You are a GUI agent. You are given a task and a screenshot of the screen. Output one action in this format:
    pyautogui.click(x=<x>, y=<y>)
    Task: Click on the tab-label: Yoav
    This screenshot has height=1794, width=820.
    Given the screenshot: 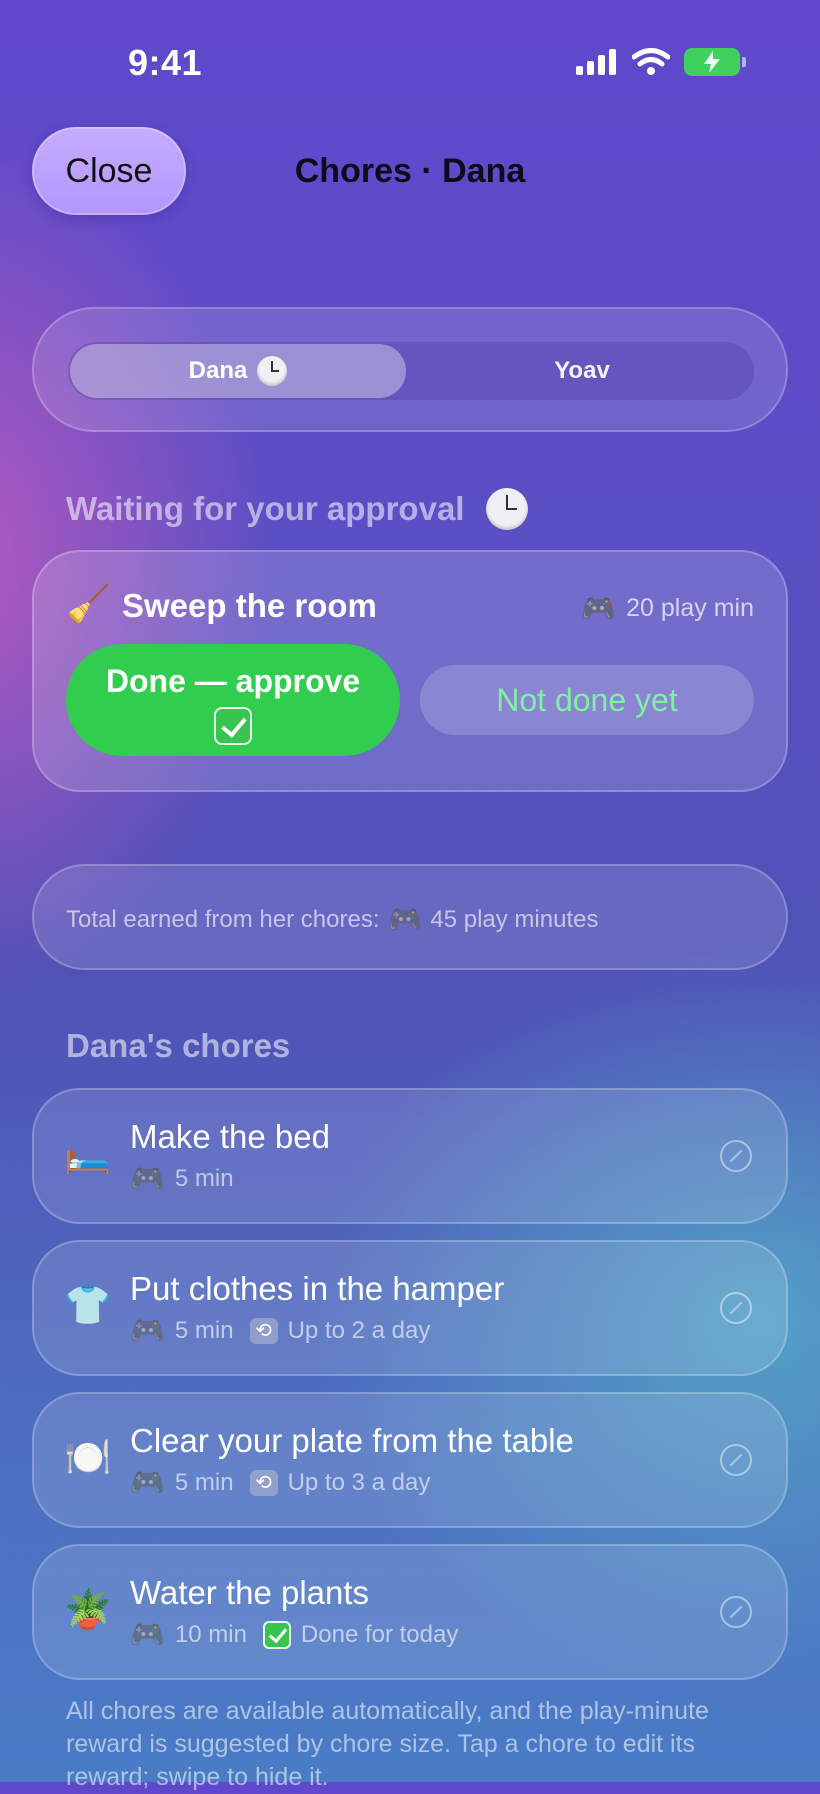 What is the action you would take?
    pyautogui.click(x=582, y=370)
    